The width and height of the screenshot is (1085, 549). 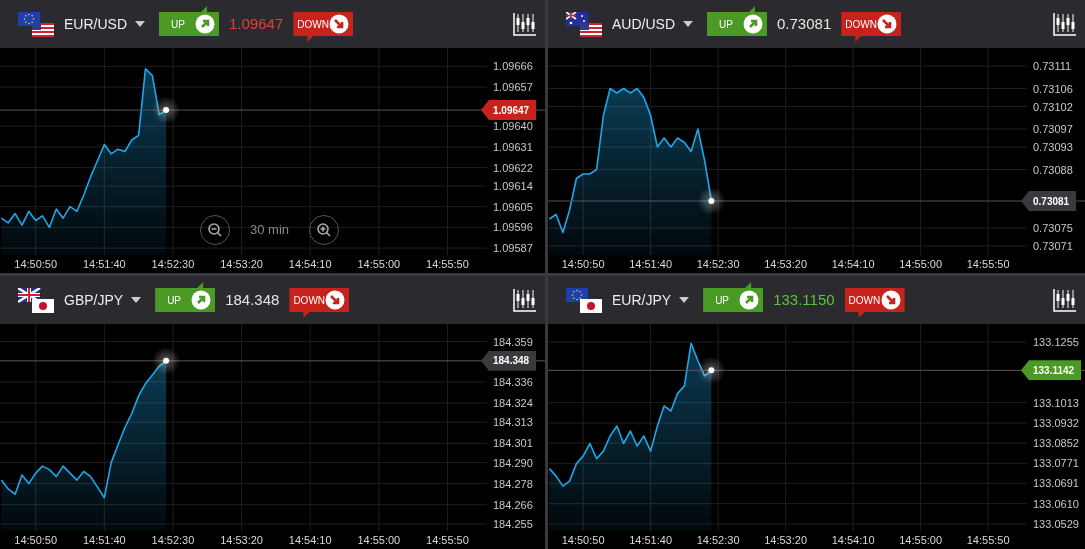 I want to click on y-axis-label: 133.0771, so click(x=1056, y=463).